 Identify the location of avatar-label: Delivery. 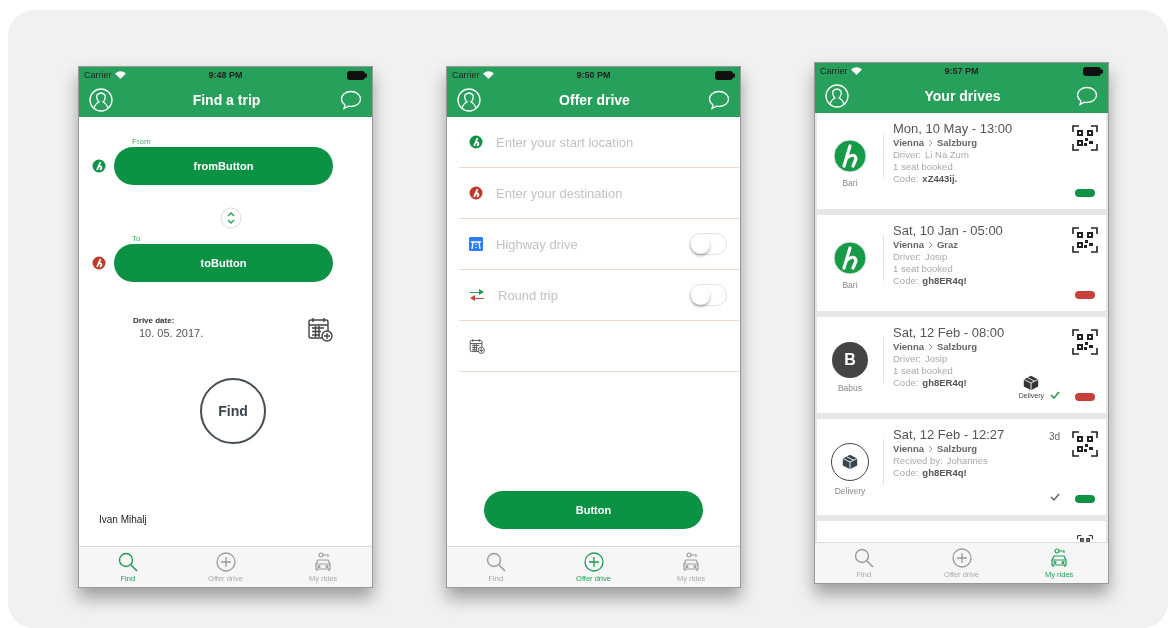
(850, 490).